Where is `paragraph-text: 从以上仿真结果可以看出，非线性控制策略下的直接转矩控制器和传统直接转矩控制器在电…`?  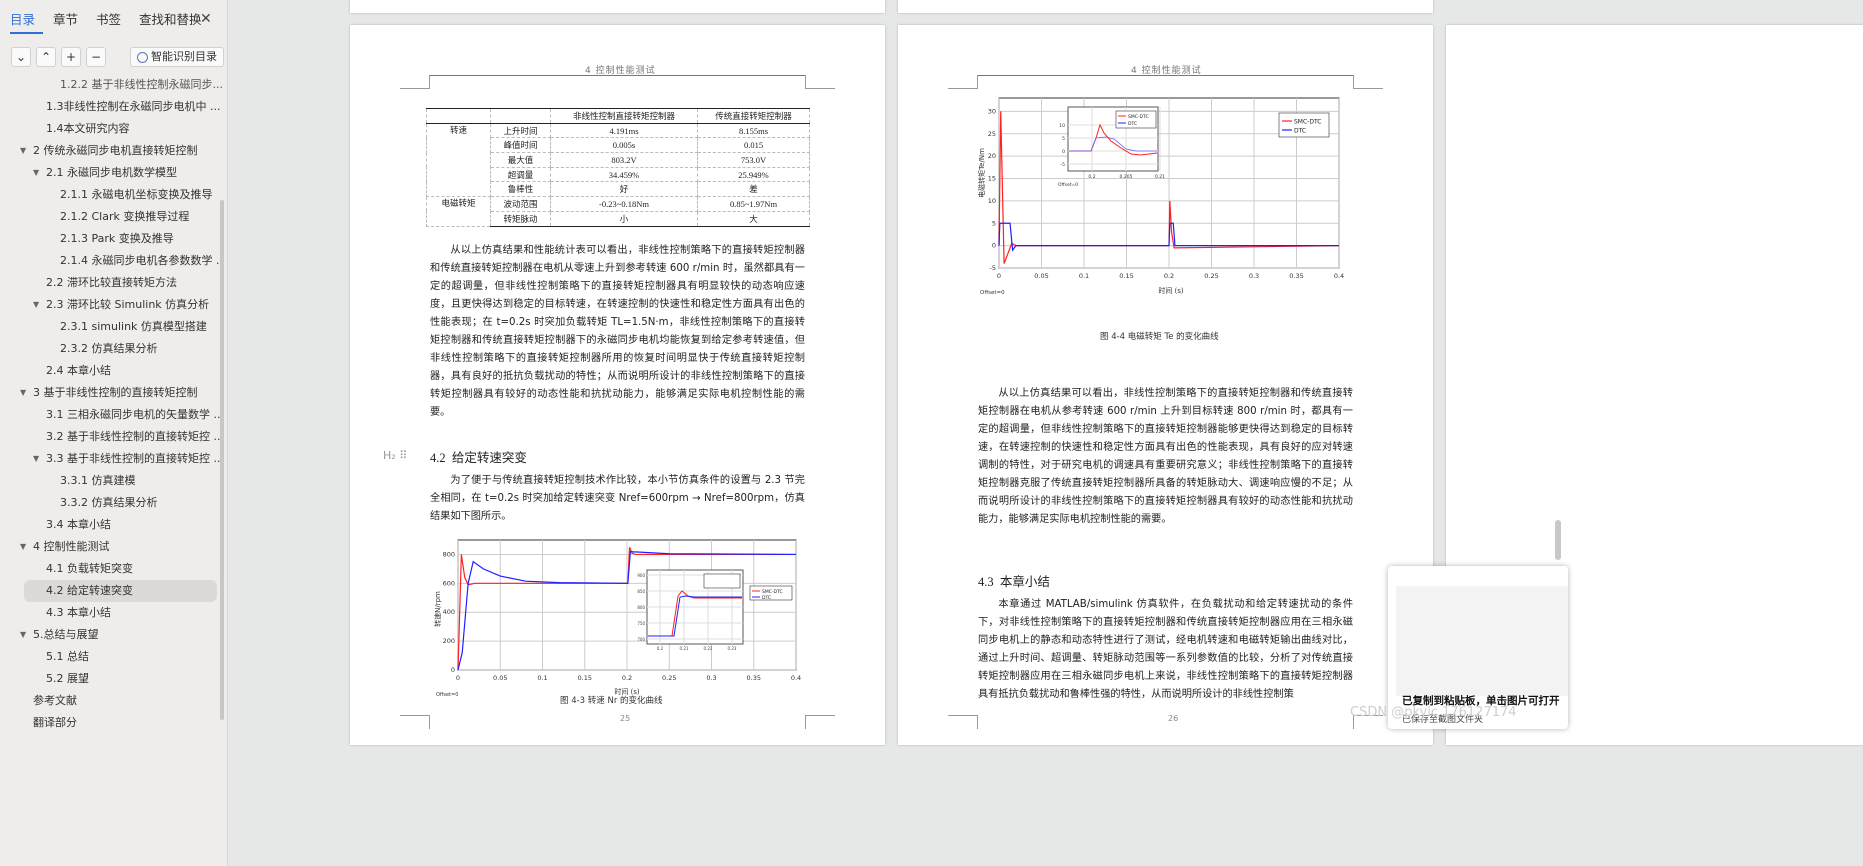
paragraph-text: 从以上仿真结果可以看出，非线性控制策略下的直接转矩控制器和传统直接转矩控制器在电… is located at coordinates (1165, 456).